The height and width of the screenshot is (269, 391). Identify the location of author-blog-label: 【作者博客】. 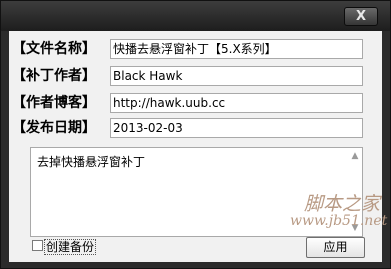
(54, 103).